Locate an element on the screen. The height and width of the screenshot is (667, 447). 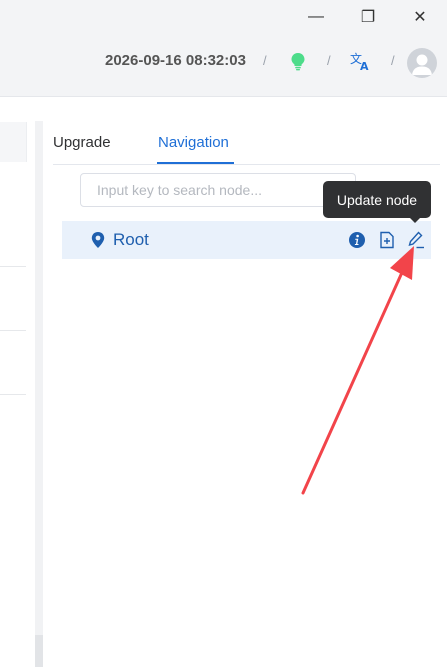
close-button: ✕ is located at coordinates (420, 17).